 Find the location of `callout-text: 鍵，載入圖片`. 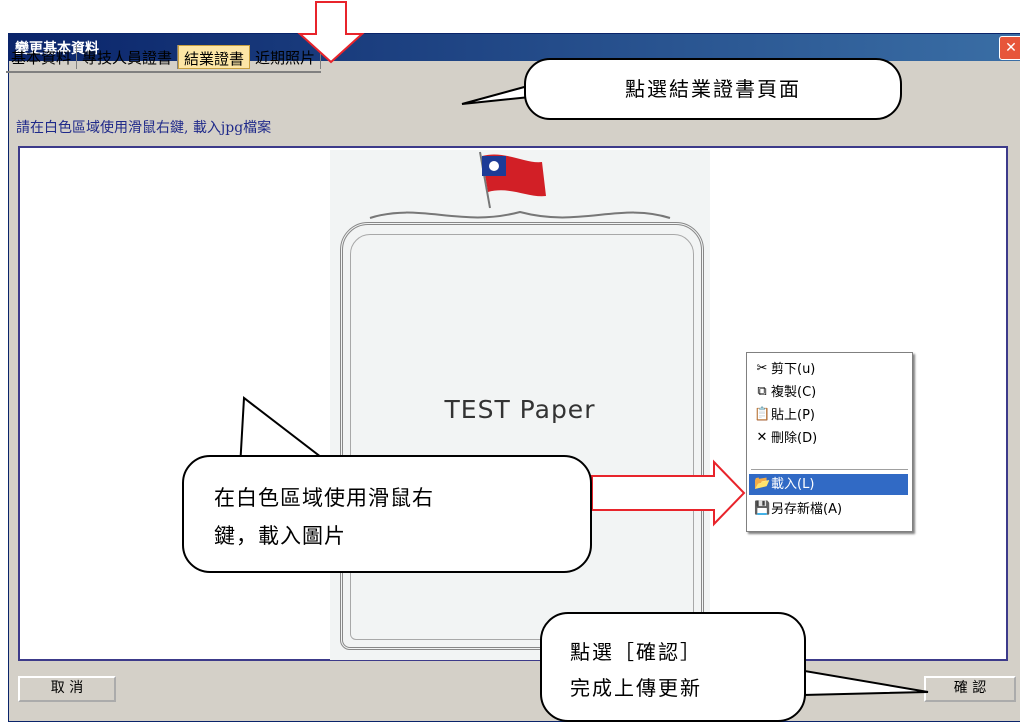

callout-text: 鍵，載入圖片 is located at coordinates (280, 536).